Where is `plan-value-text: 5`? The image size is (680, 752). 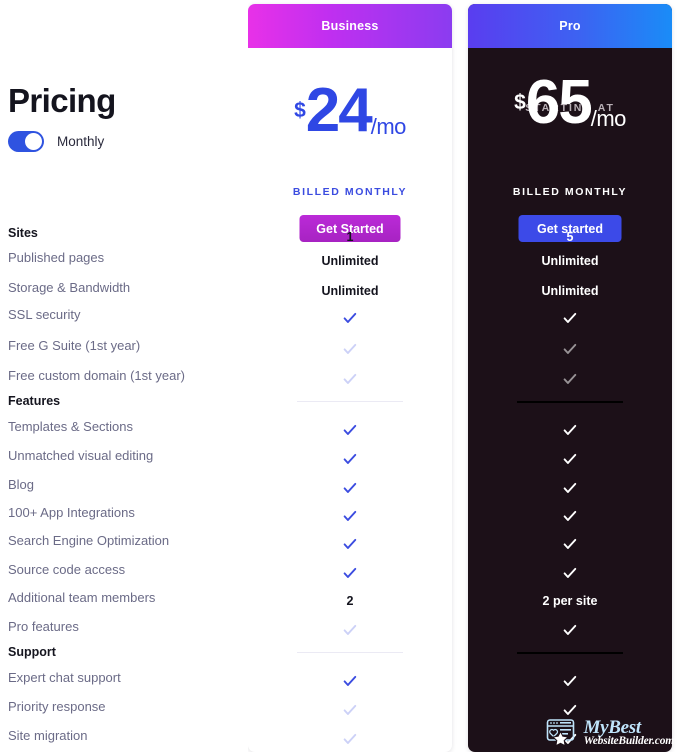
plan-value-text: 5 is located at coordinates (570, 237).